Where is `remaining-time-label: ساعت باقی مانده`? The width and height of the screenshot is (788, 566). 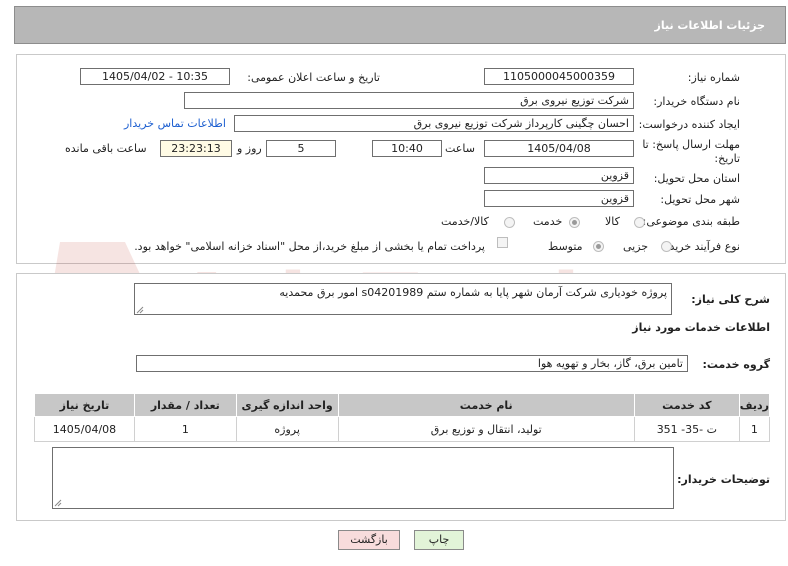 remaining-time-label: ساعت باقی مانده is located at coordinates (106, 148).